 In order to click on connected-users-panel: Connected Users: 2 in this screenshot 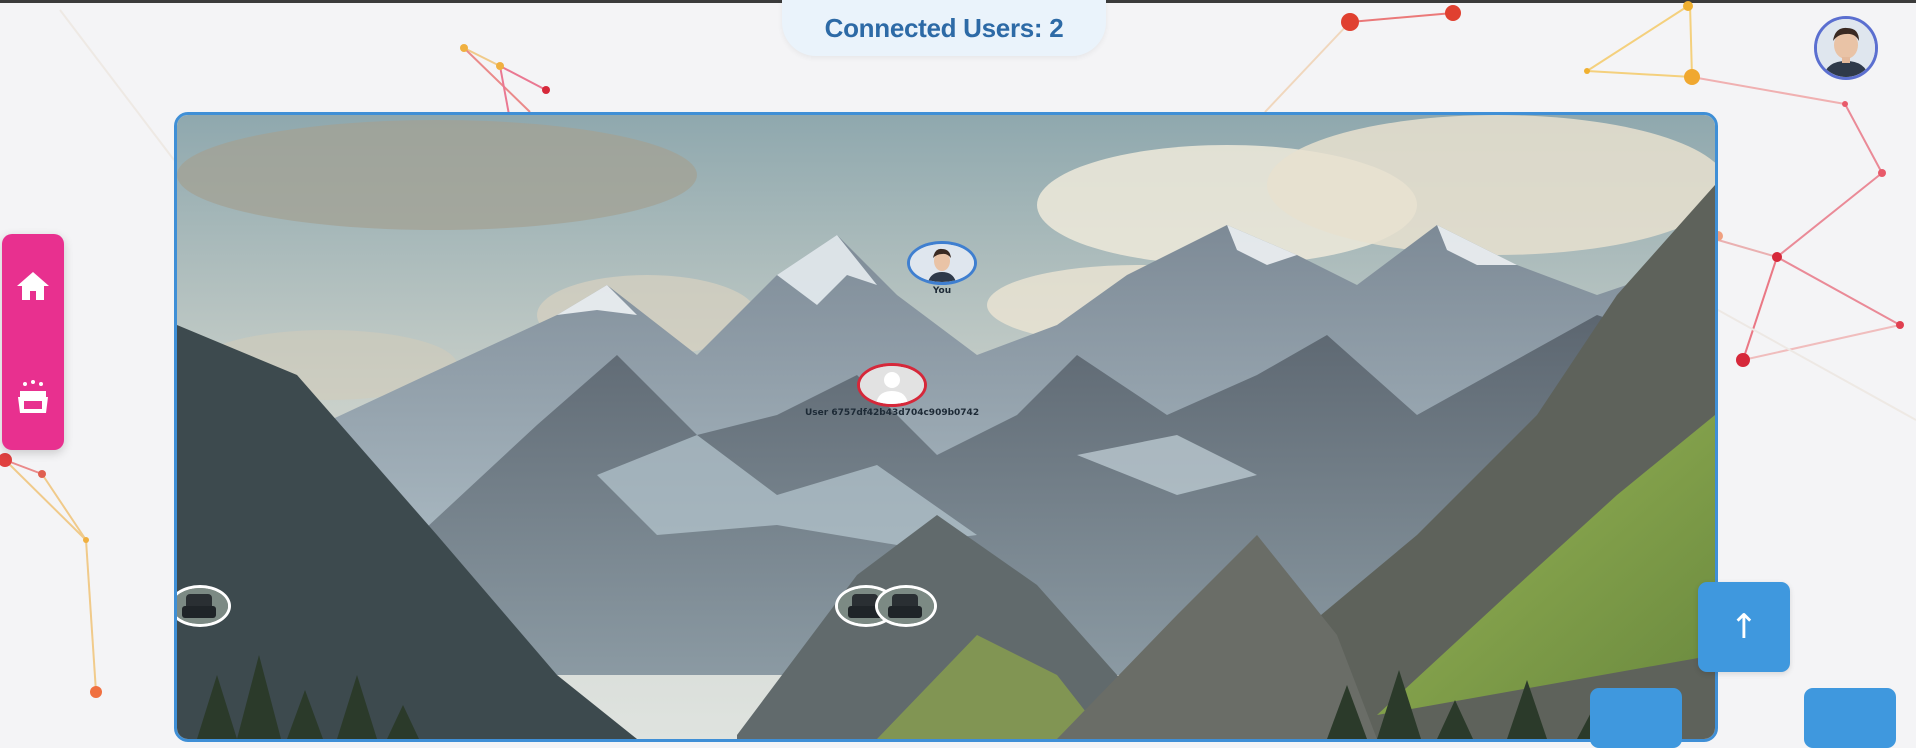, I will do `click(944, 28)`.